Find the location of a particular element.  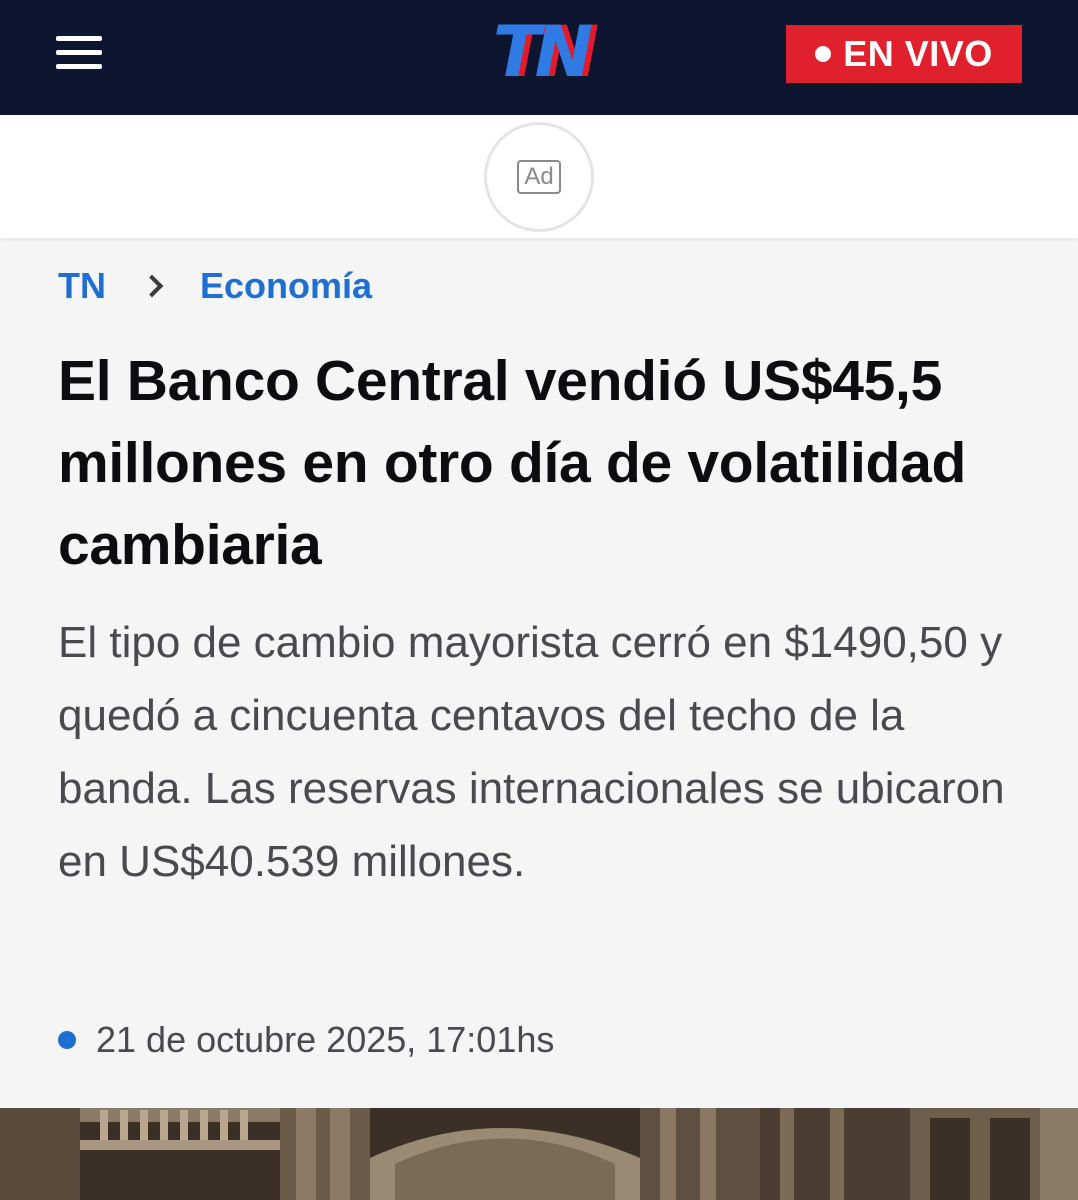

tn-logo: TN is located at coordinates (540, 52).